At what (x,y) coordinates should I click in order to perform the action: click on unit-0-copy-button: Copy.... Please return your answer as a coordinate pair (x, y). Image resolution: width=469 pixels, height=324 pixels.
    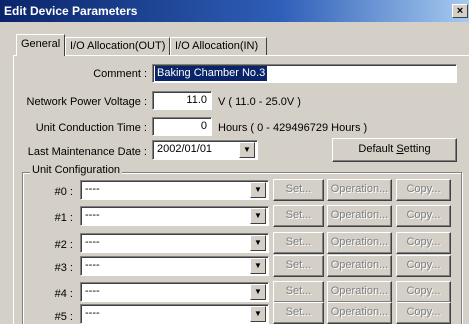
    Looking at the image, I should click on (423, 190).